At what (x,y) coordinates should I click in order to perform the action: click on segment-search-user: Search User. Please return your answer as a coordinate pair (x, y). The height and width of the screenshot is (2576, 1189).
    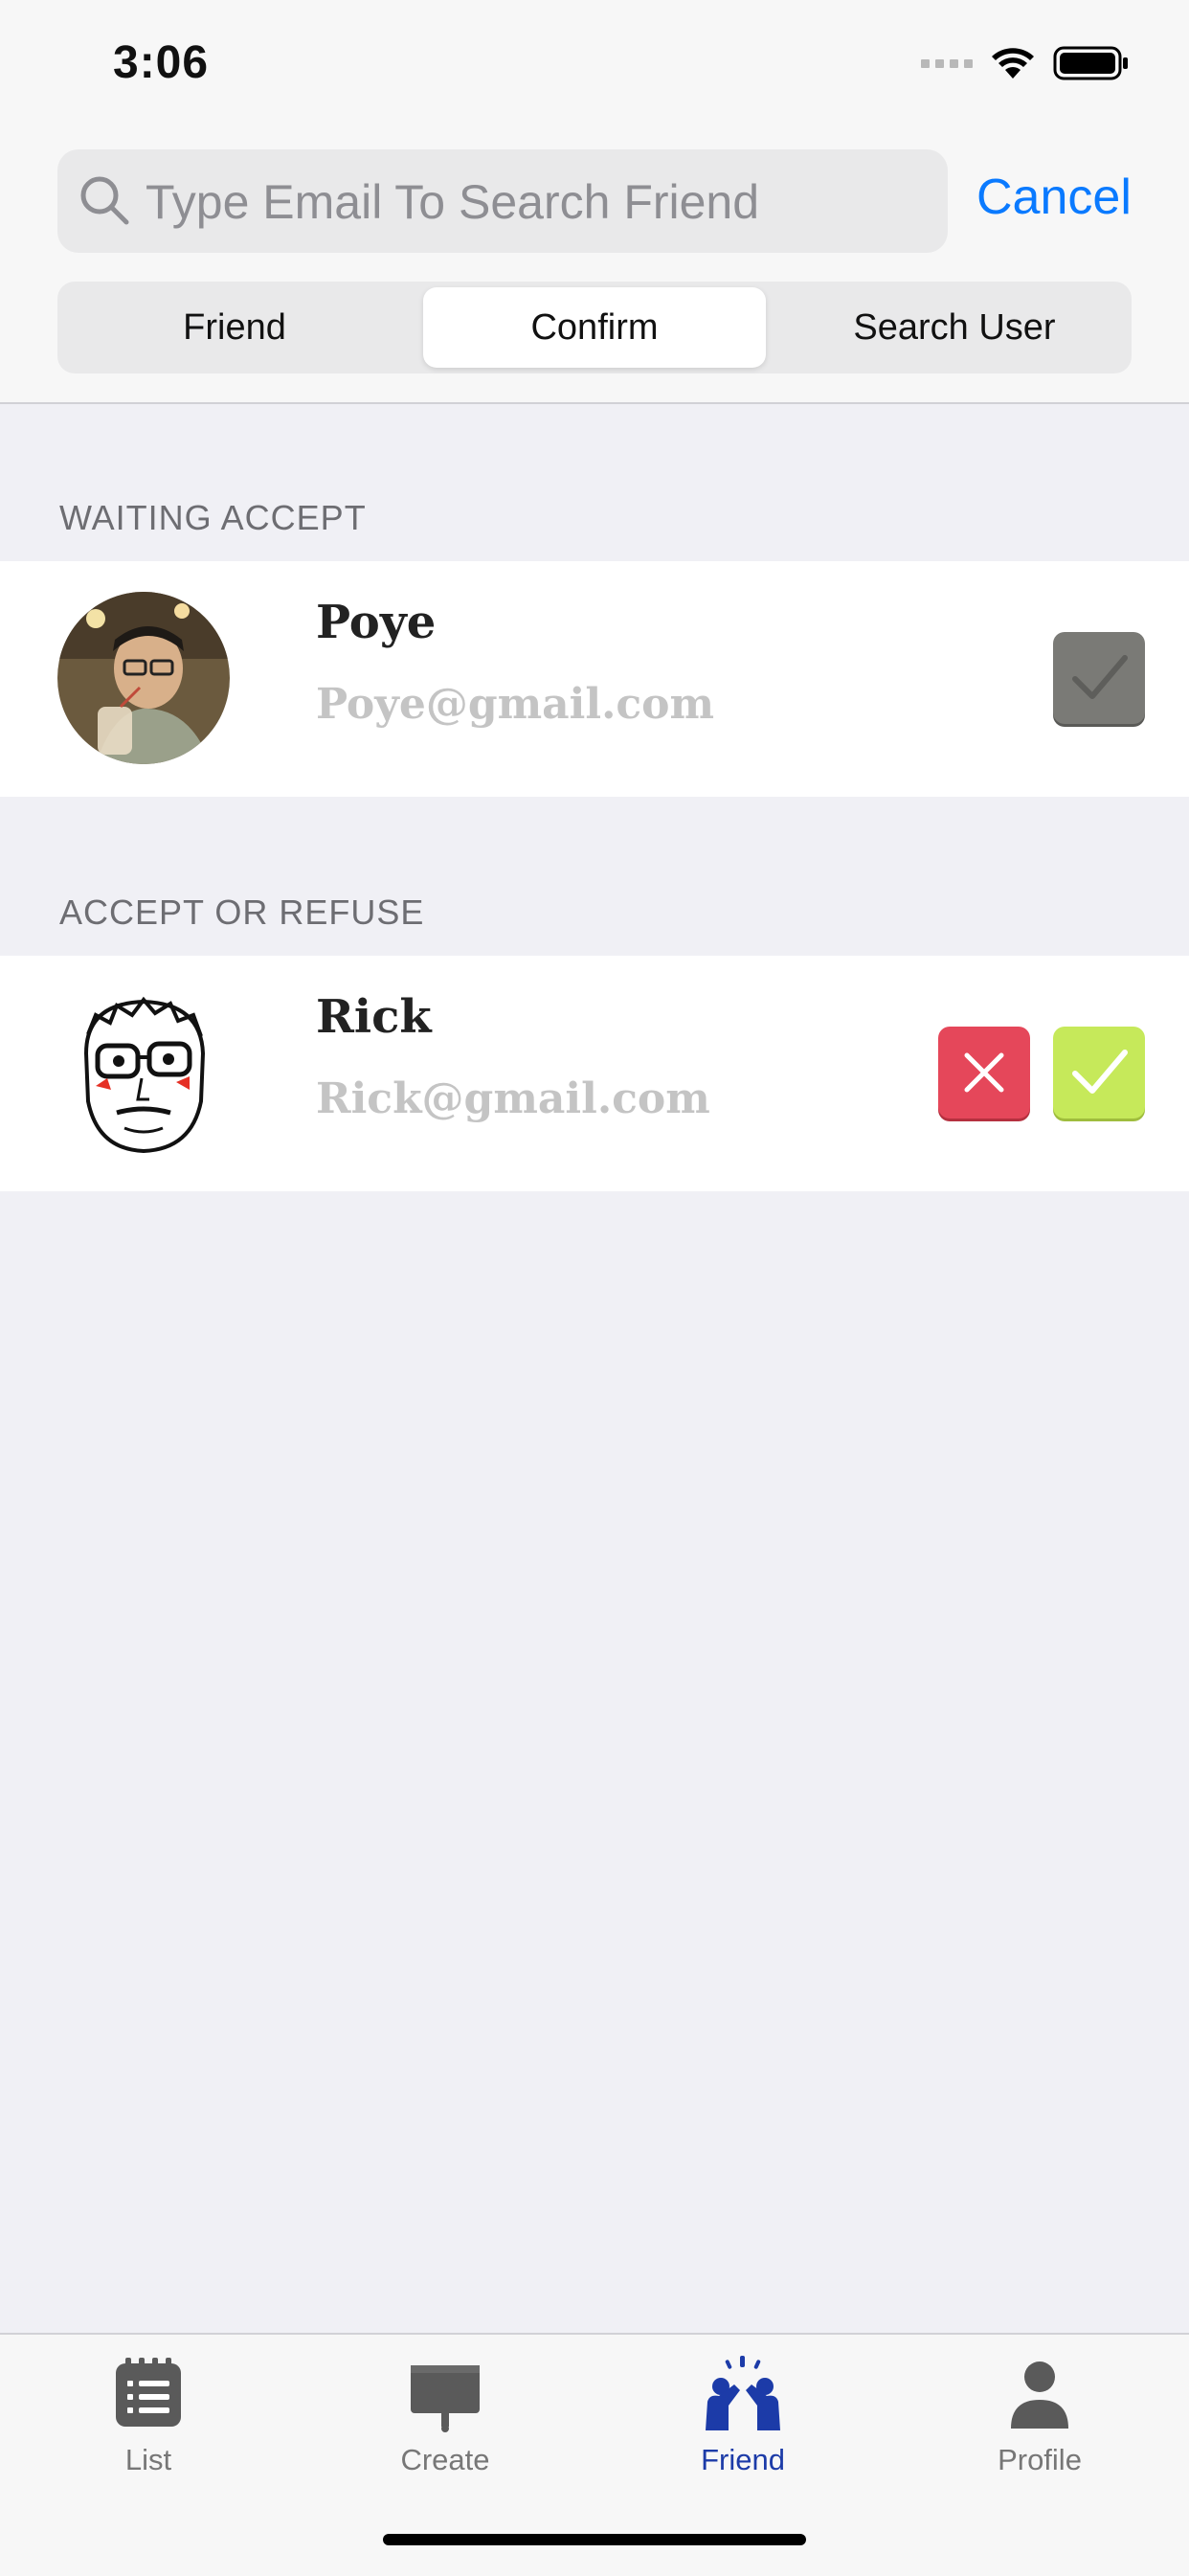
    Looking at the image, I should click on (954, 327).